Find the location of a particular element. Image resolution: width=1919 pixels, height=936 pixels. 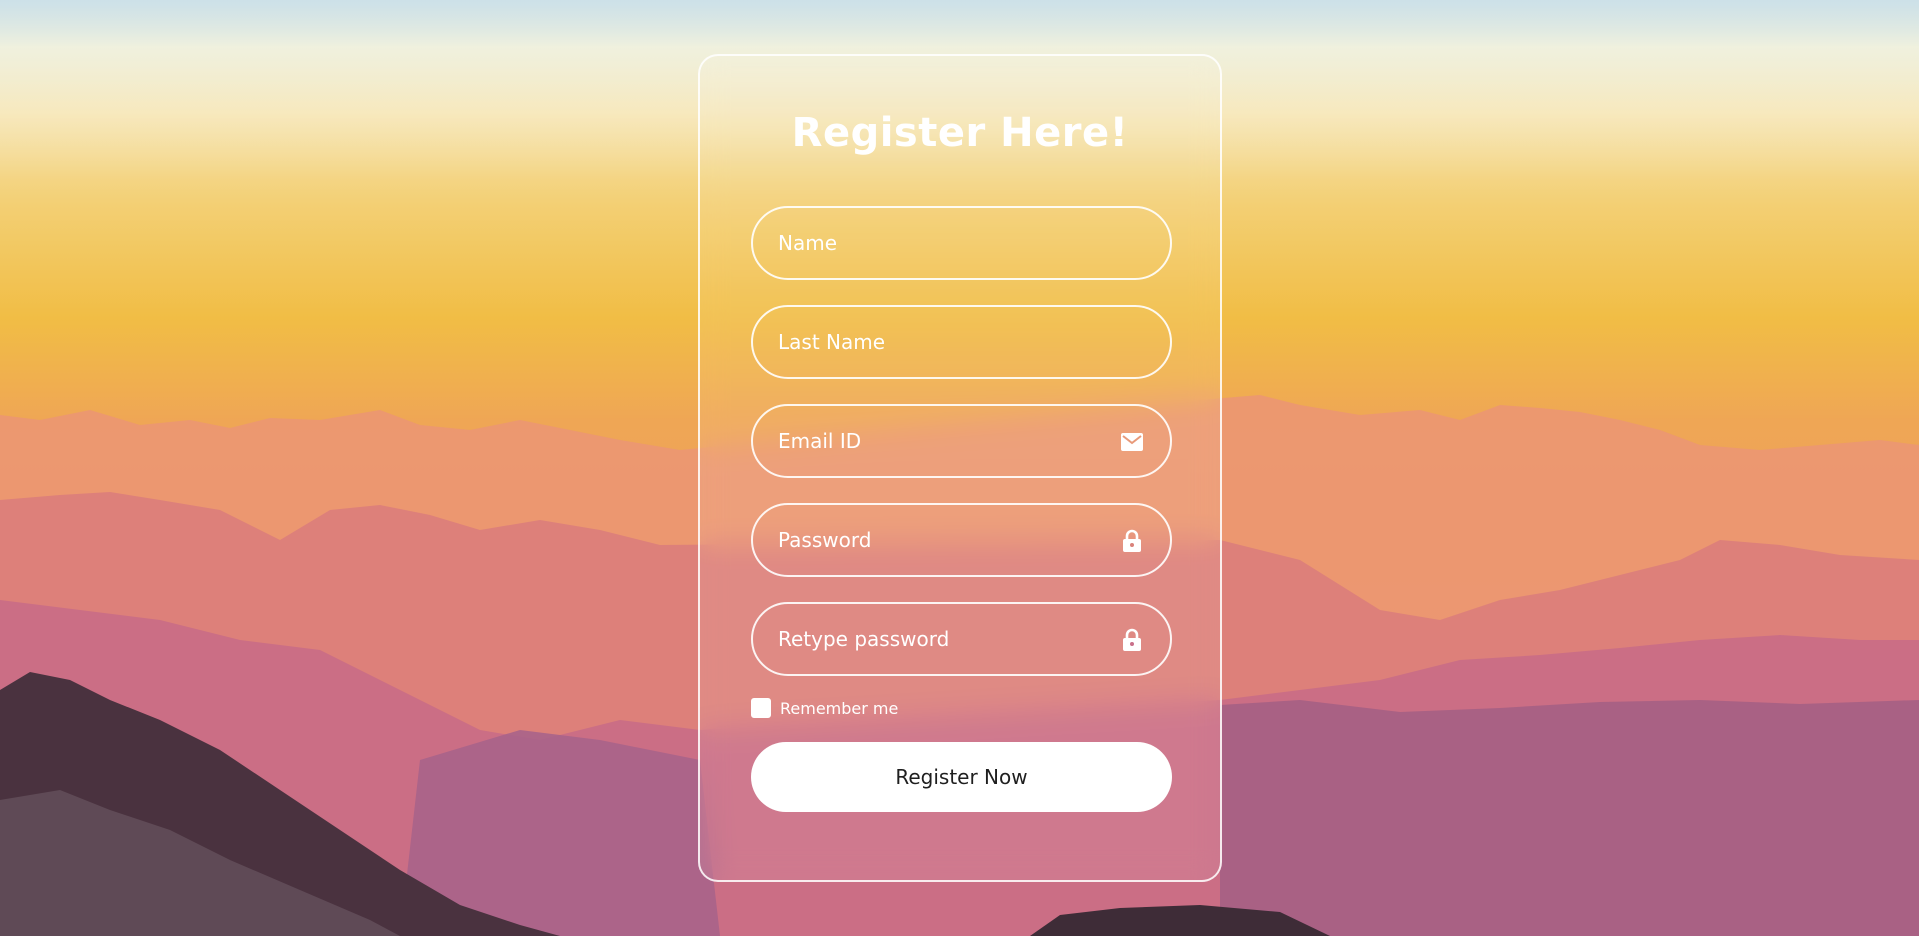

remember-me-checkbox is located at coordinates (761, 708).